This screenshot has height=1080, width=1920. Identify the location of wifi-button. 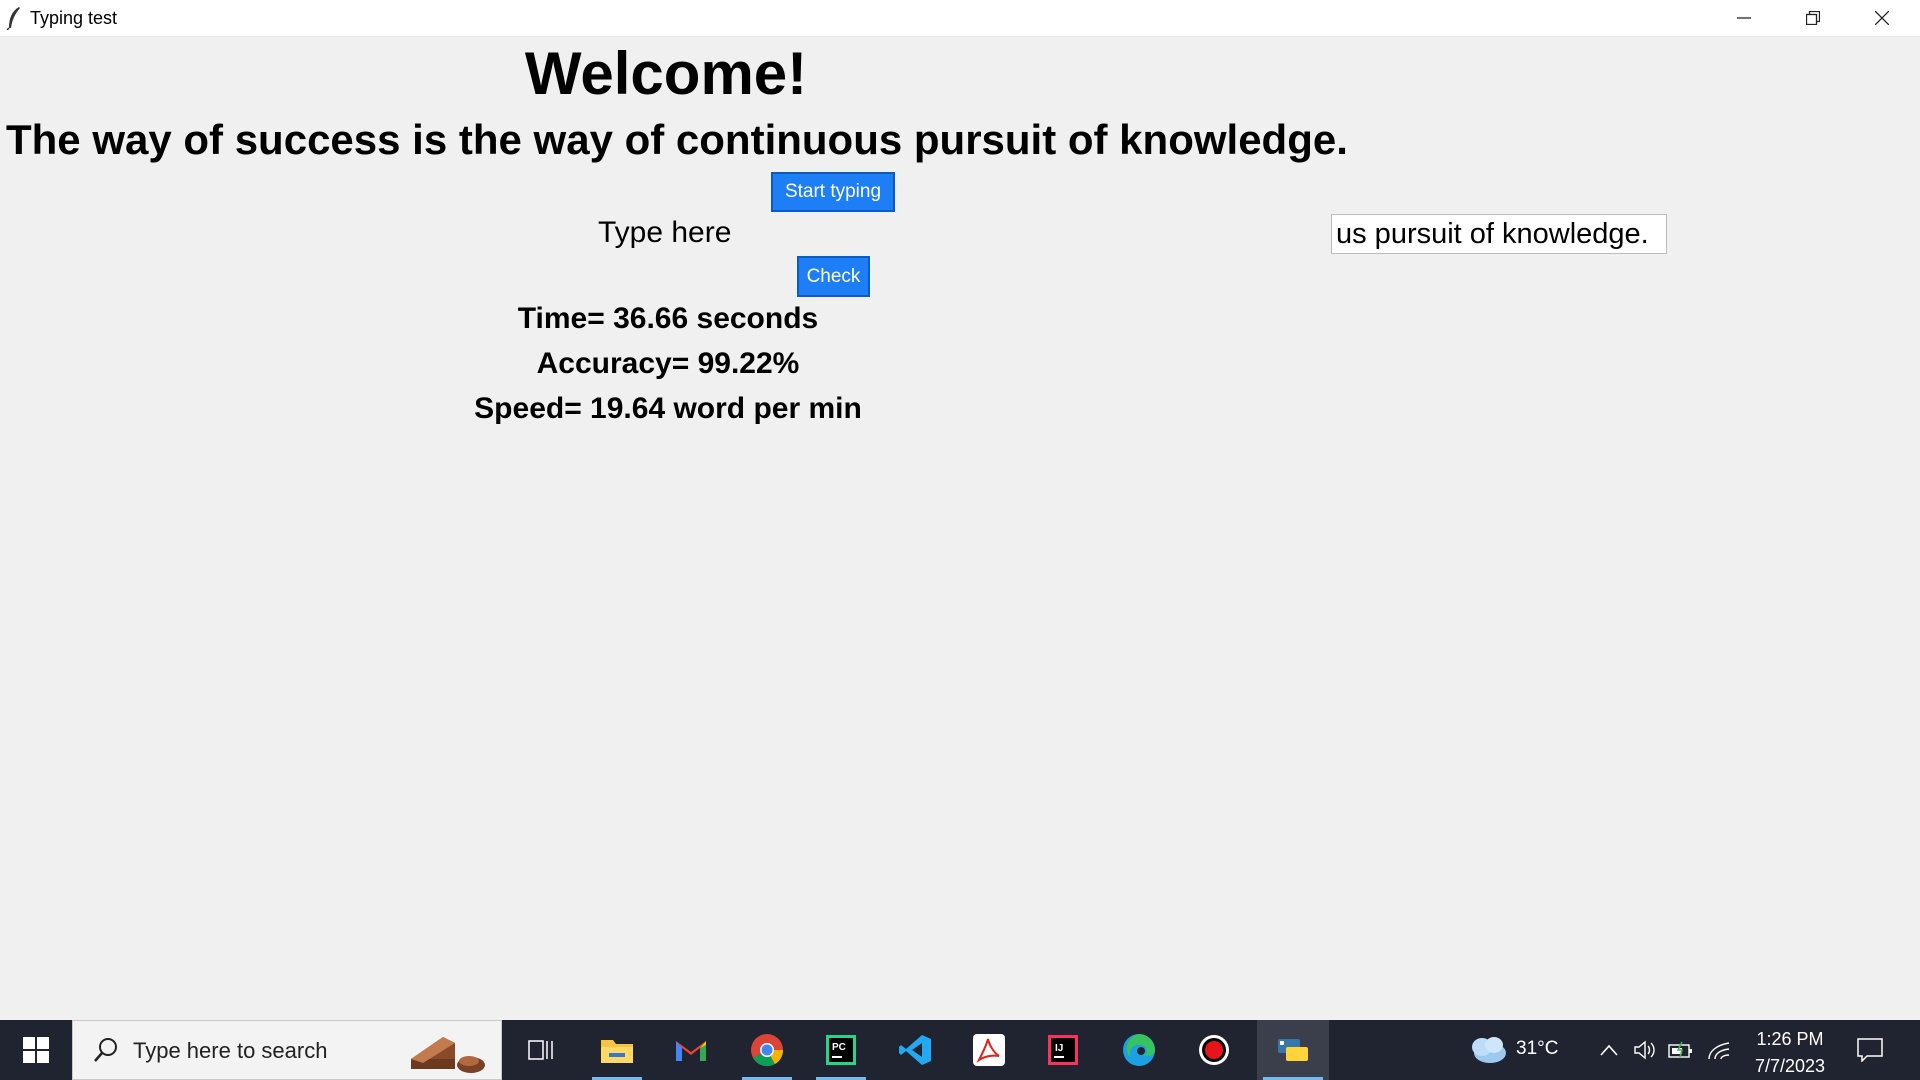
(1719, 1050).